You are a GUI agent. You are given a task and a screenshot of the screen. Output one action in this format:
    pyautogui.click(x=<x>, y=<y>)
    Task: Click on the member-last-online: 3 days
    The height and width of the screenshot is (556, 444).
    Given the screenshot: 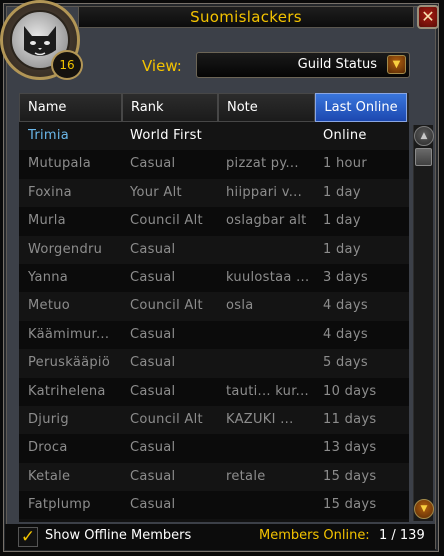 What is the action you would take?
    pyautogui.click(x=345, y=277)
    